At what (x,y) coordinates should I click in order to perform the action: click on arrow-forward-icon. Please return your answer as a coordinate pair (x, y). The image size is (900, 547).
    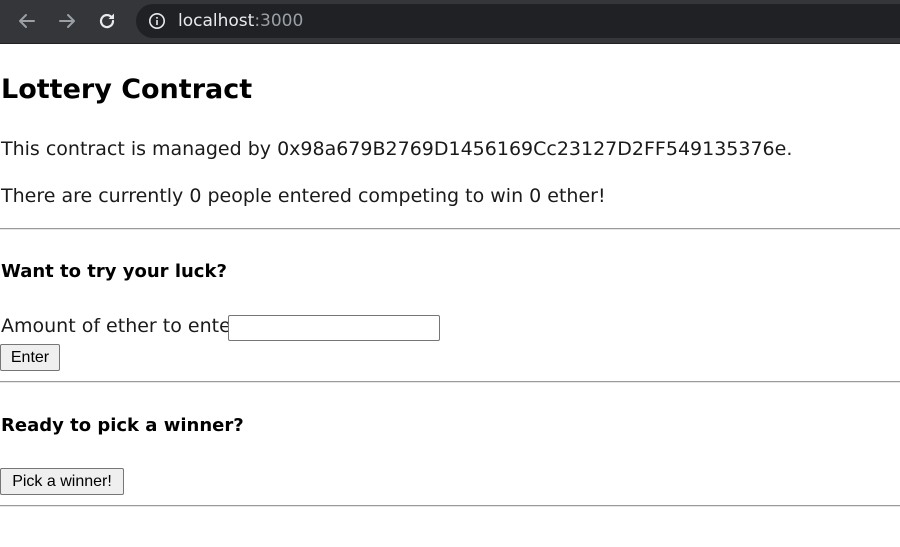
    Looking at the image, I should click on (67, 21).